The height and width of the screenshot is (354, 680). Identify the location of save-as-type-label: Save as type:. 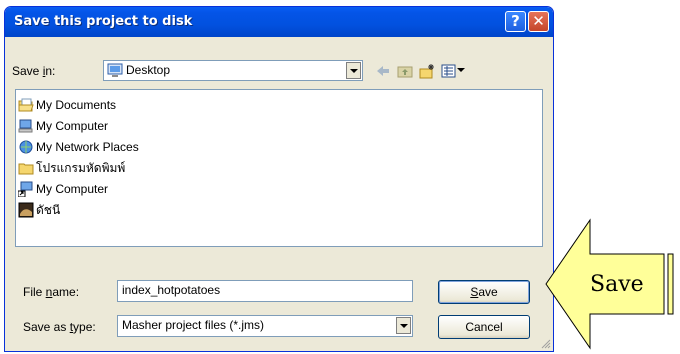
(59, 327).